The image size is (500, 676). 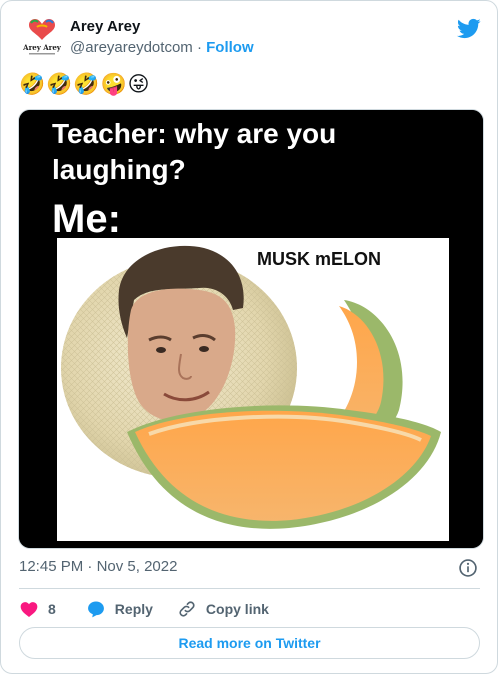 I want to click on avatar-logo-icon: Arey Arey, so click(x=42, y=38).